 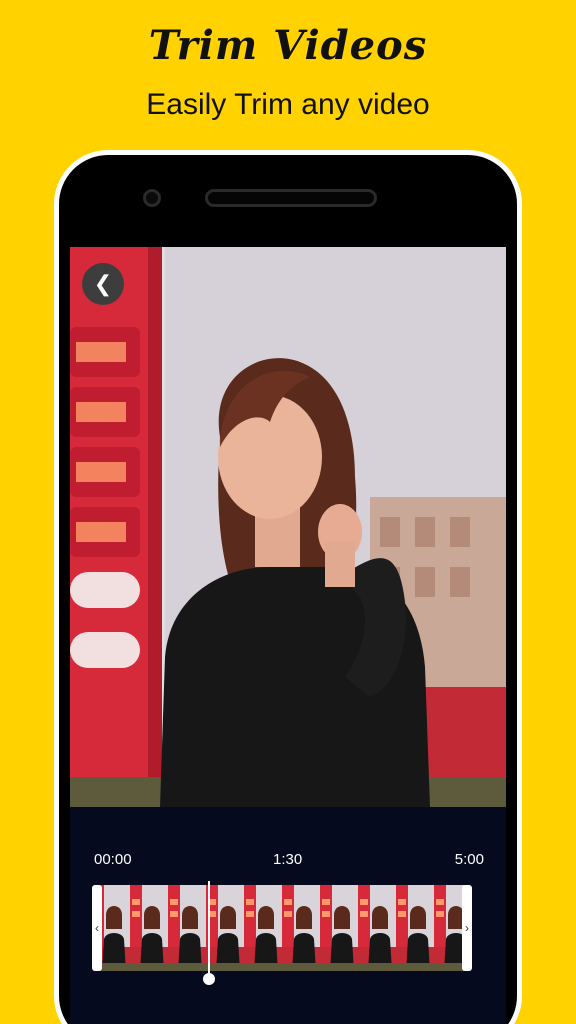 I want to click on front-camera, so click(x=152, y=198).